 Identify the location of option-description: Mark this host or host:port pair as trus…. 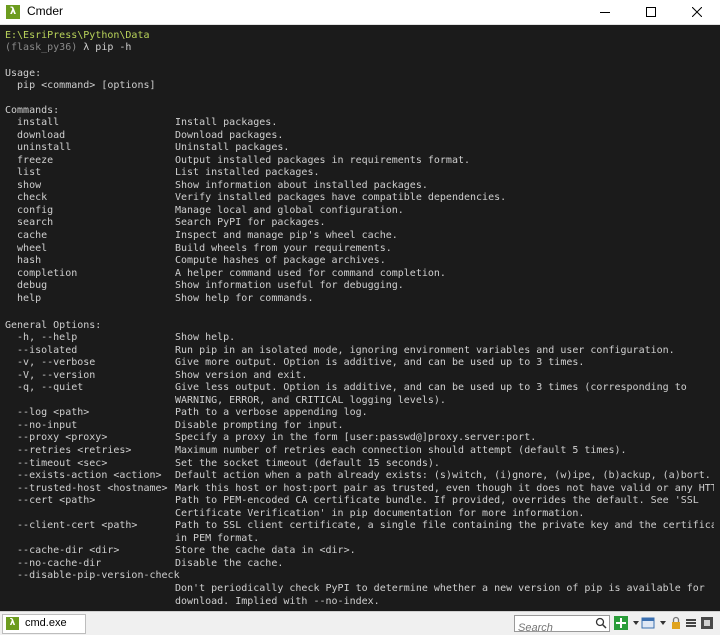
(447, 488).